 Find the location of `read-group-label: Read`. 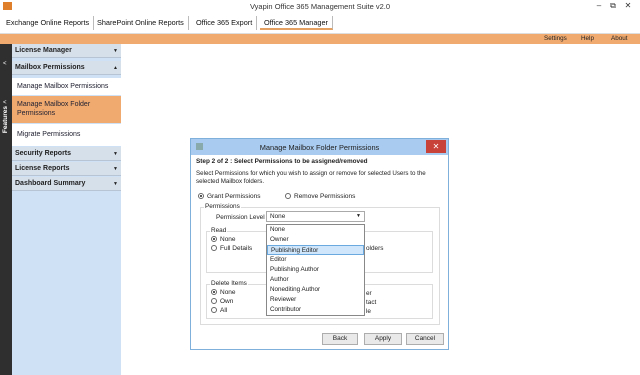

read-group-label: Read is located at coordinates (219, 230).